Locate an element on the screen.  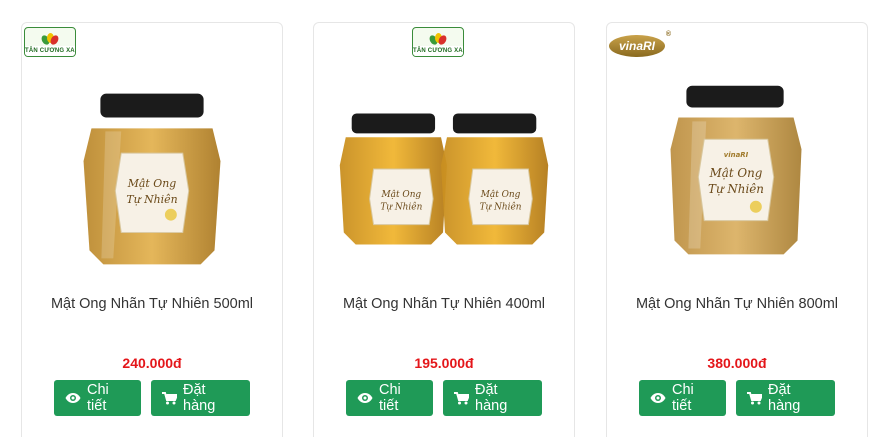
product-price: 195.000đ is located at coordinates (444, 363).